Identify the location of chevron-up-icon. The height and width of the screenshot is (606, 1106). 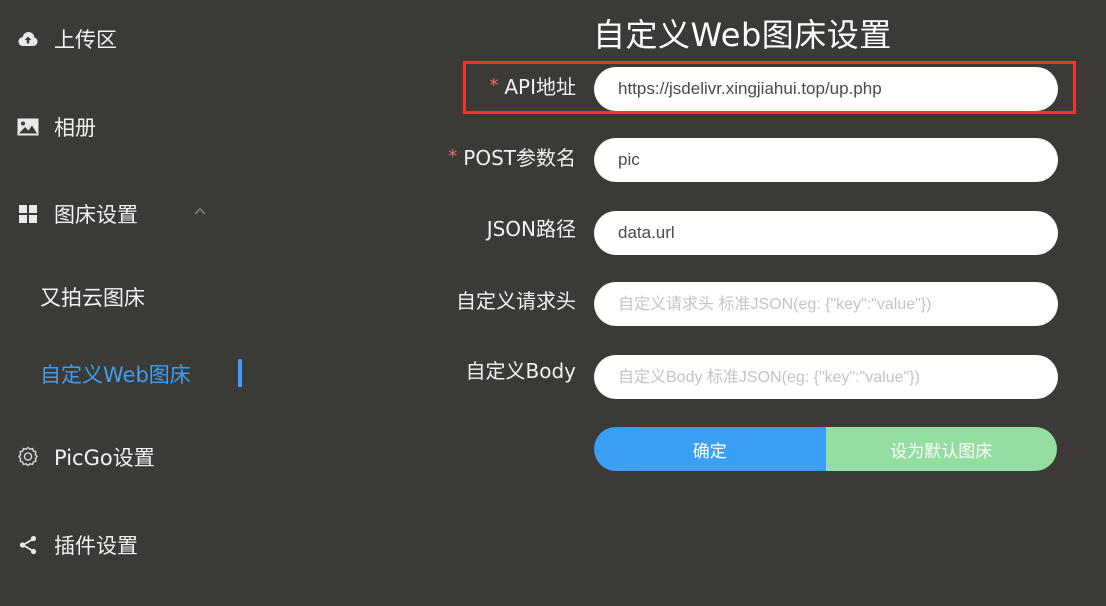
(200, 210).